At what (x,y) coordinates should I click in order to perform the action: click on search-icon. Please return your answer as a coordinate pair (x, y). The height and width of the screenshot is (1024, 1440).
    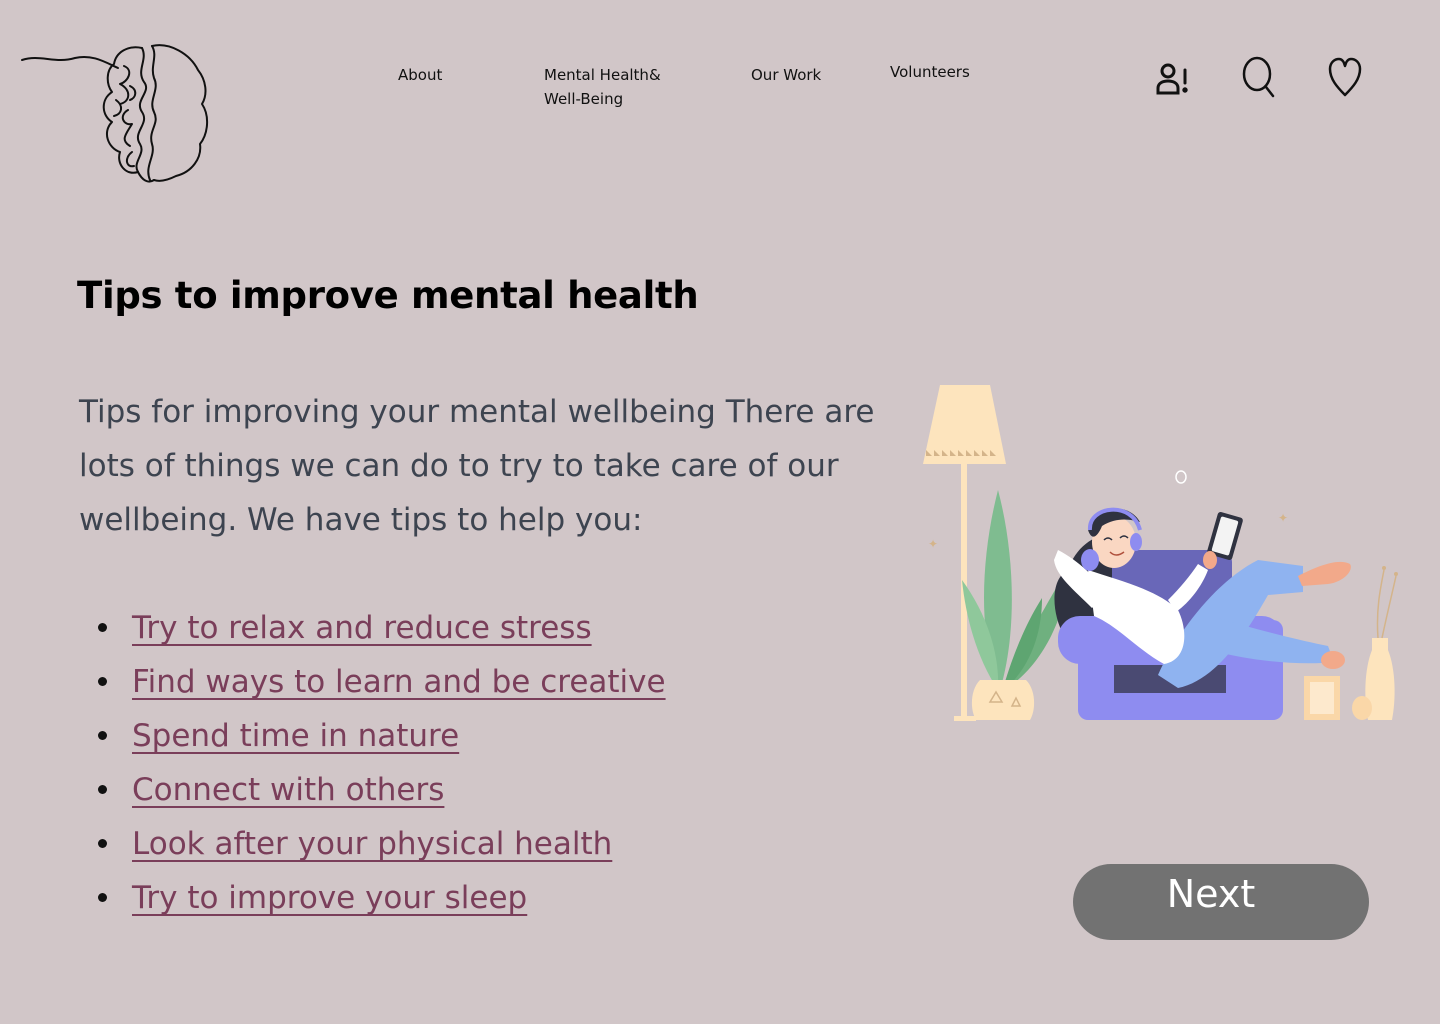
    Looking at the image, I should click on (1258, 76).